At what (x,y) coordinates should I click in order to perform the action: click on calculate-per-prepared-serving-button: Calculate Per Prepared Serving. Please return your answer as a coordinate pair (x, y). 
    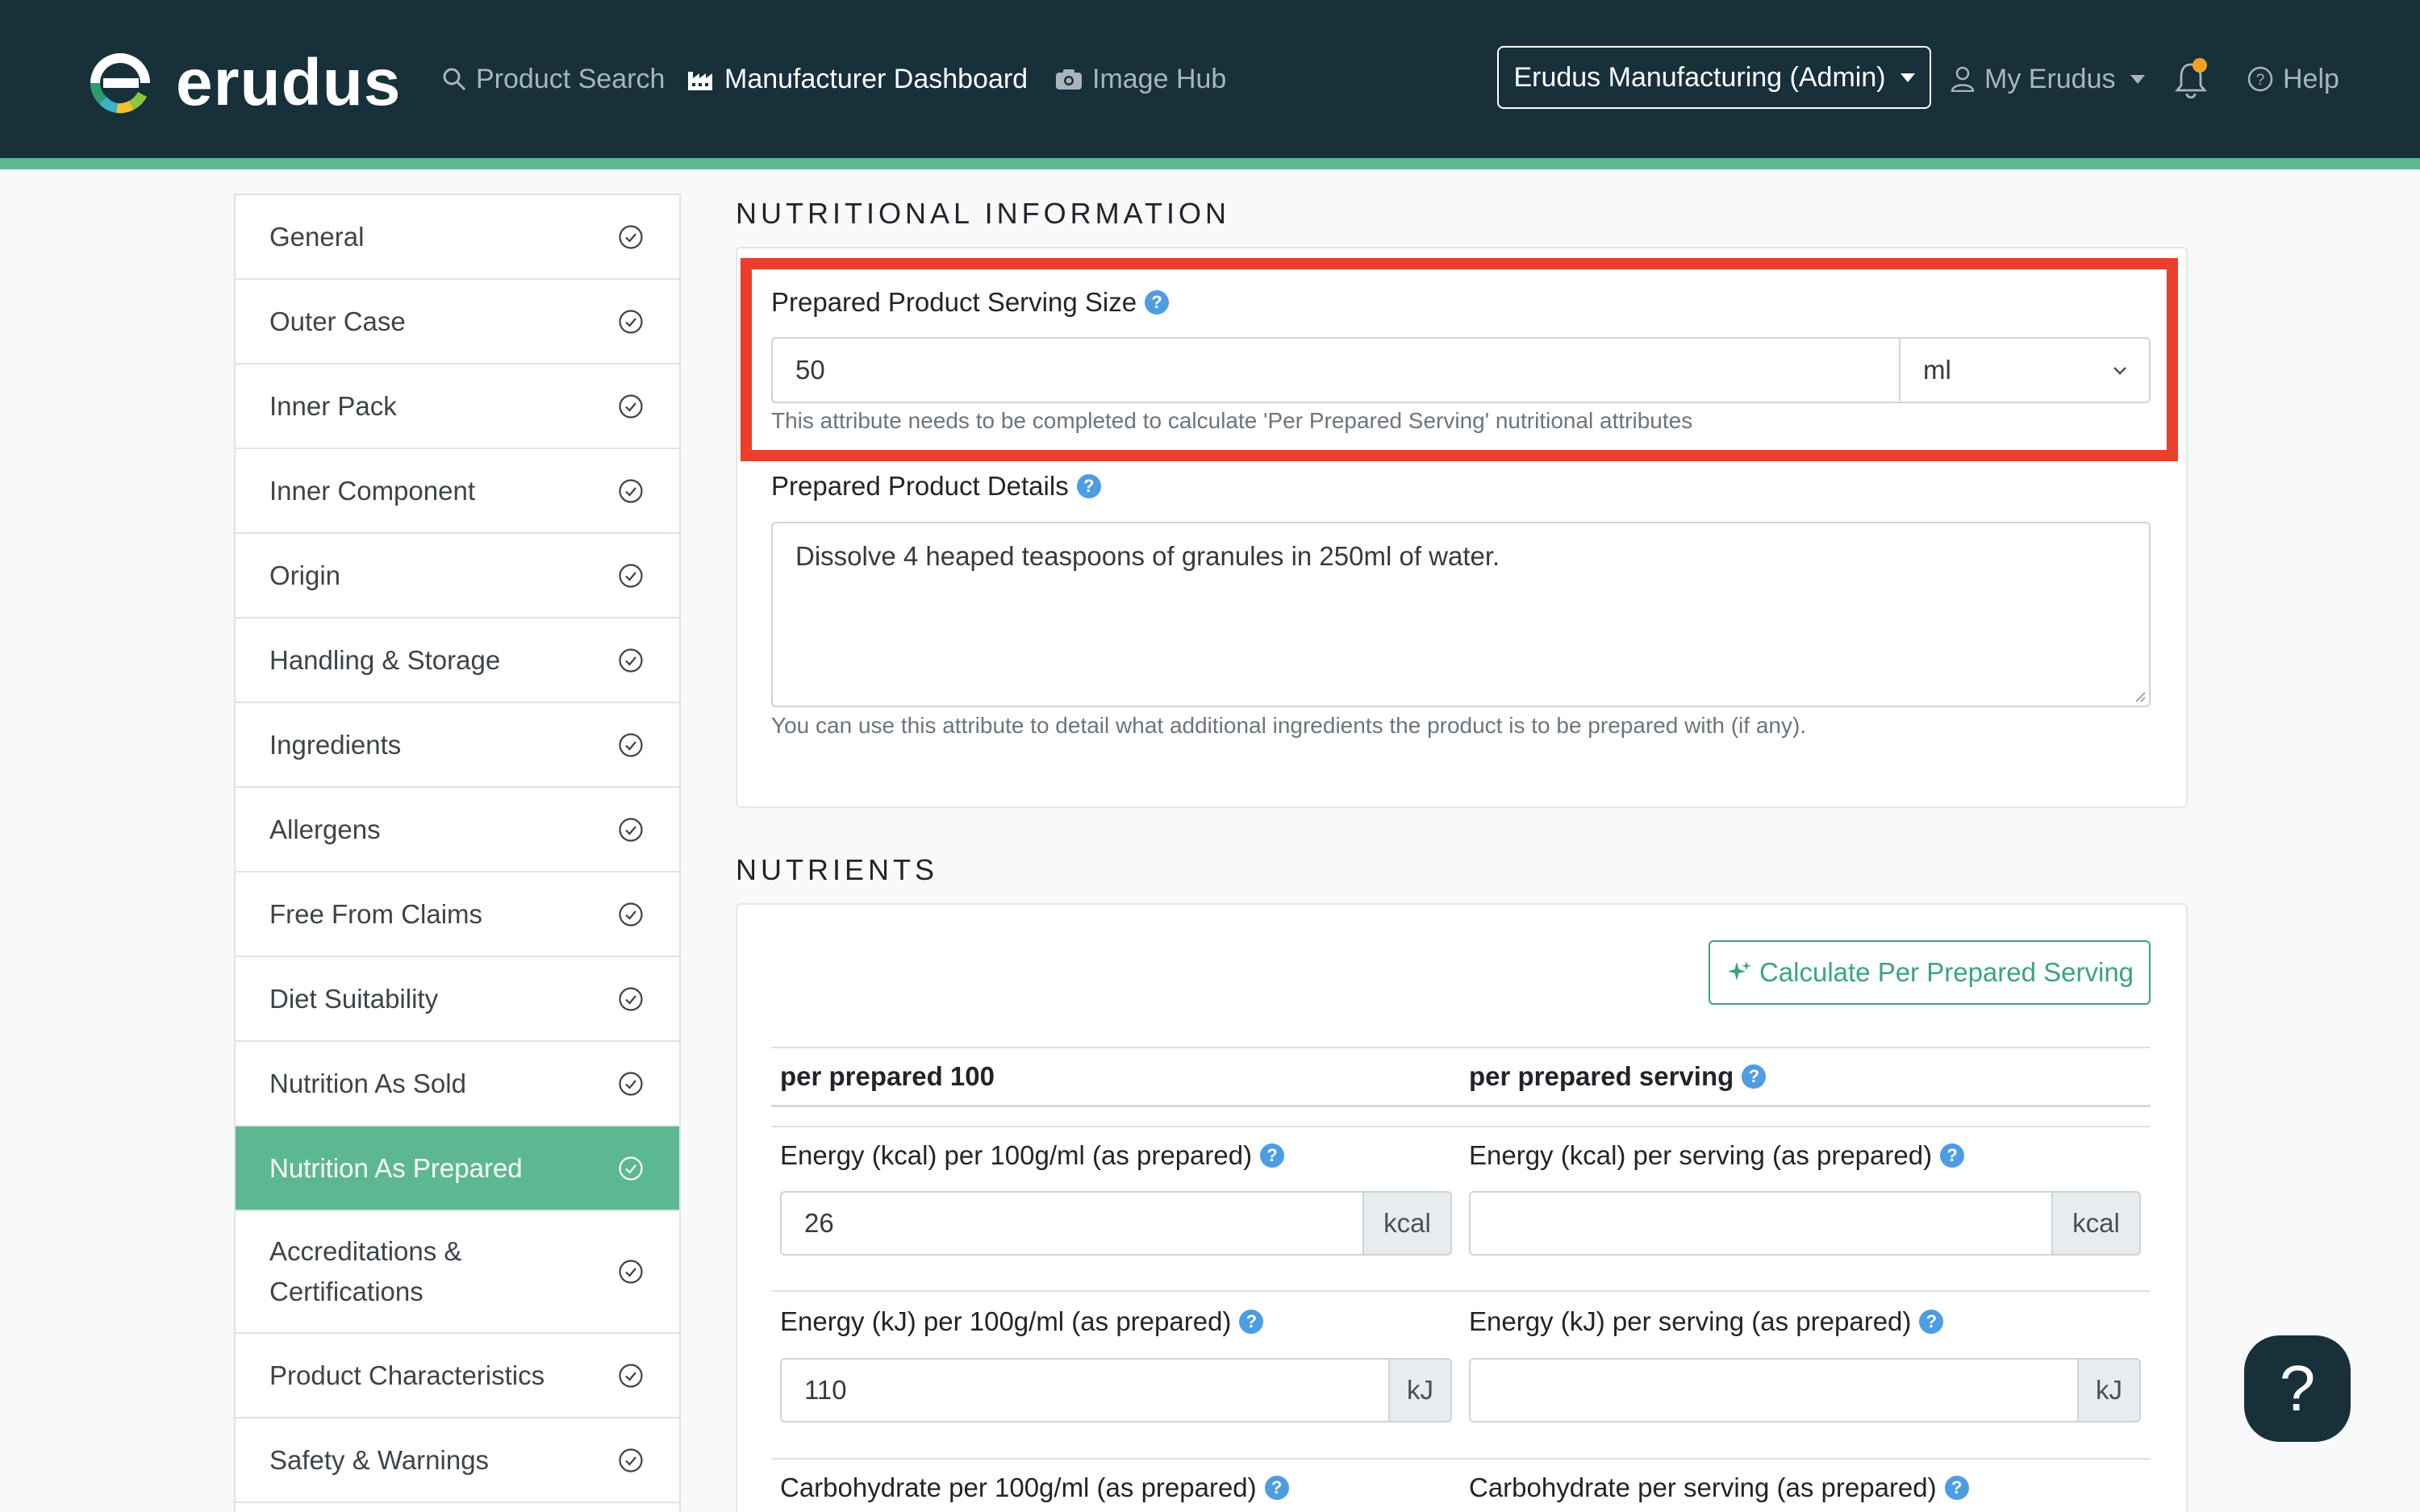
    Looking at the image, I should click on (1930, 973).